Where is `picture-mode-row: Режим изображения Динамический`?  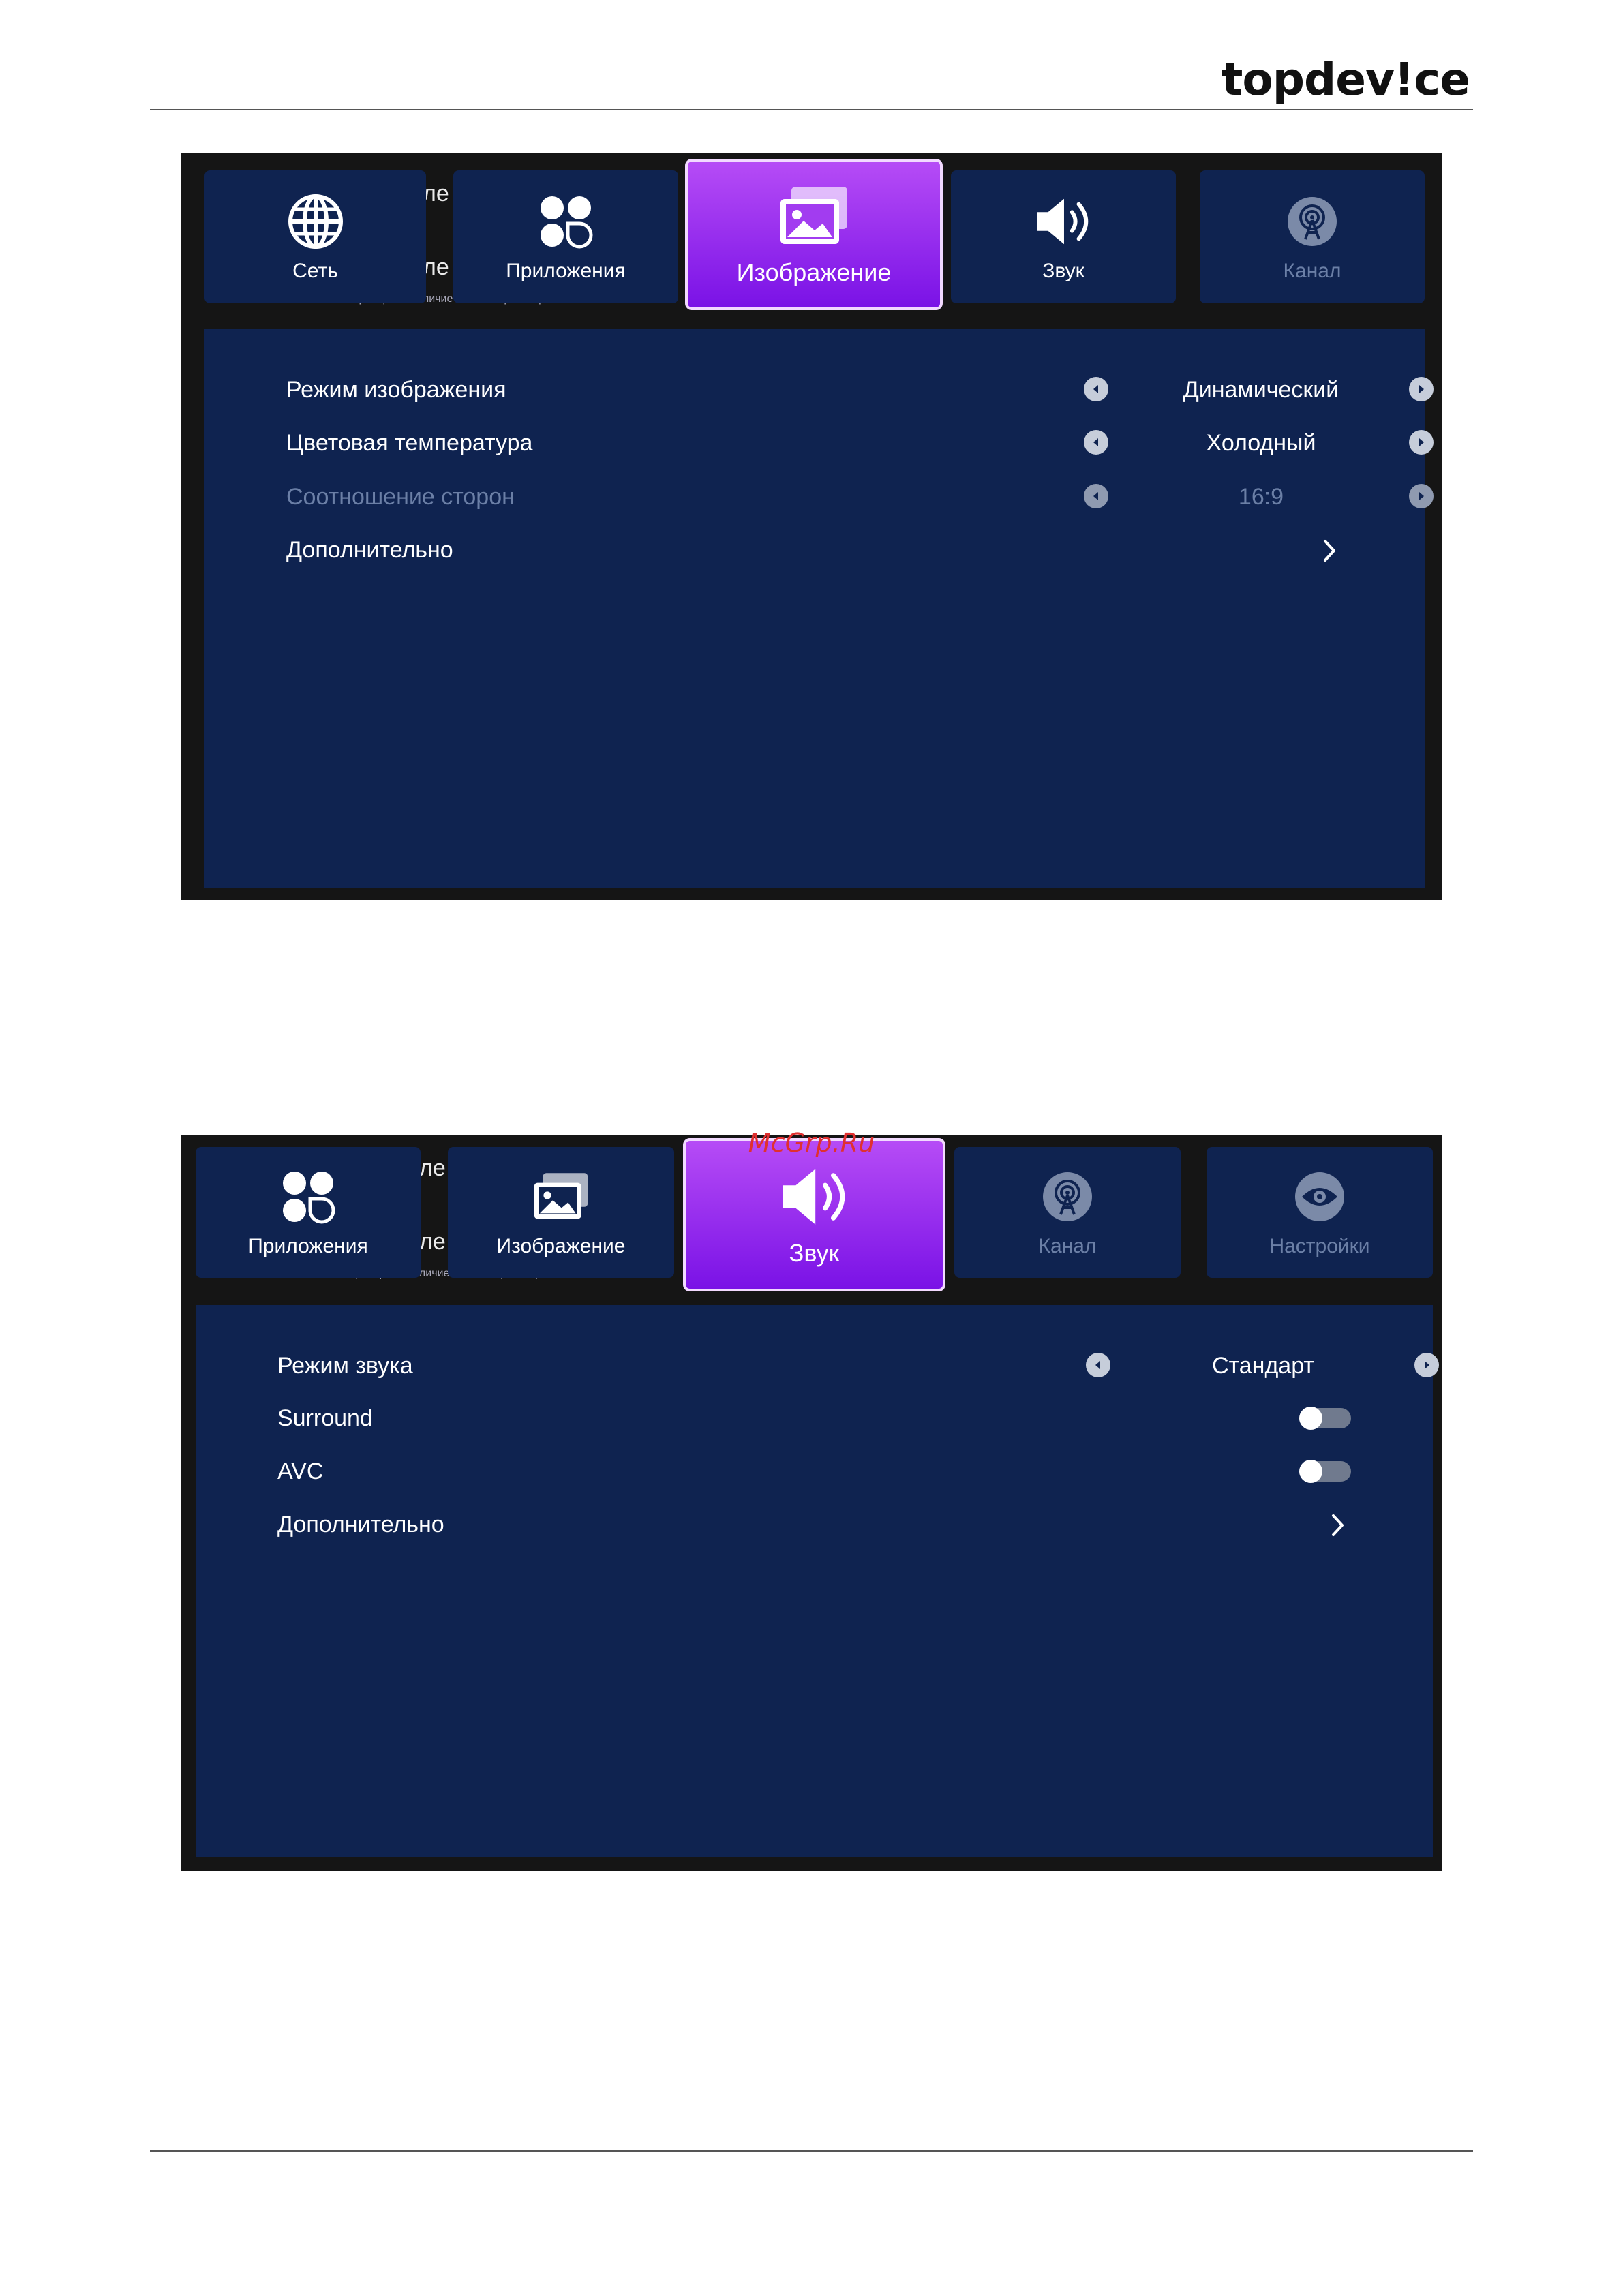 picture-mode-row: Режим изображения Динамический is located at coordinates (860, 391).